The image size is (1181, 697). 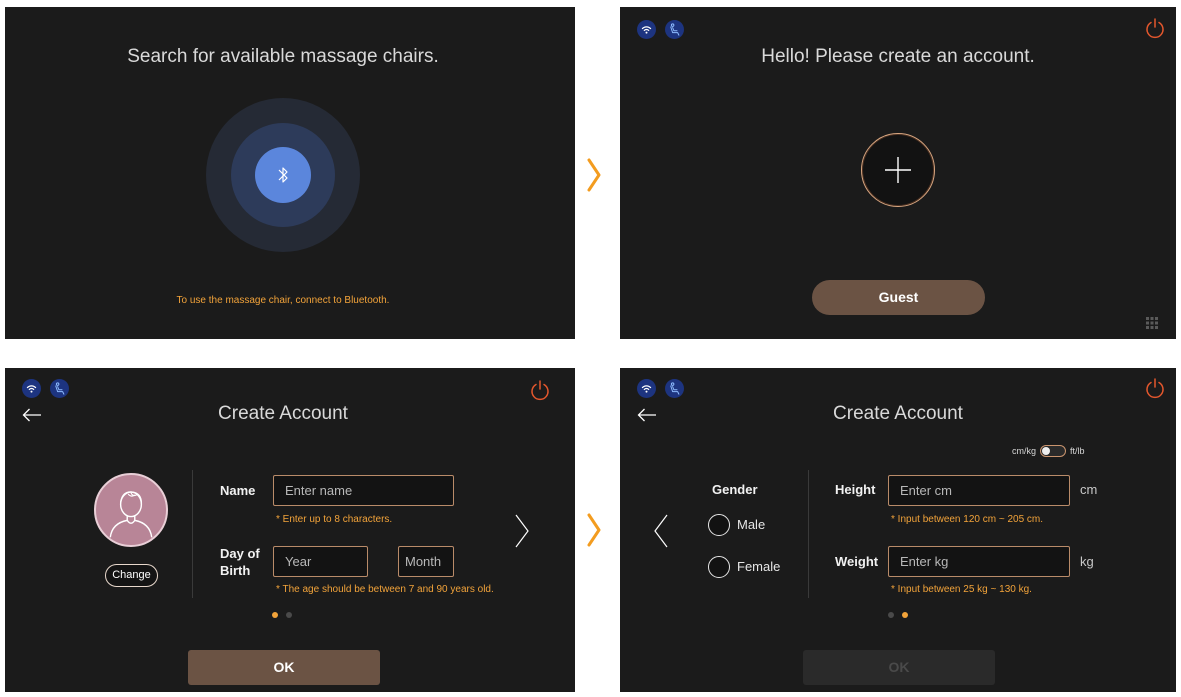 What do you see at coordinates (898, 297) in the screenshot?
I see `guest-button: Guest` at bounding box center [898, 297].